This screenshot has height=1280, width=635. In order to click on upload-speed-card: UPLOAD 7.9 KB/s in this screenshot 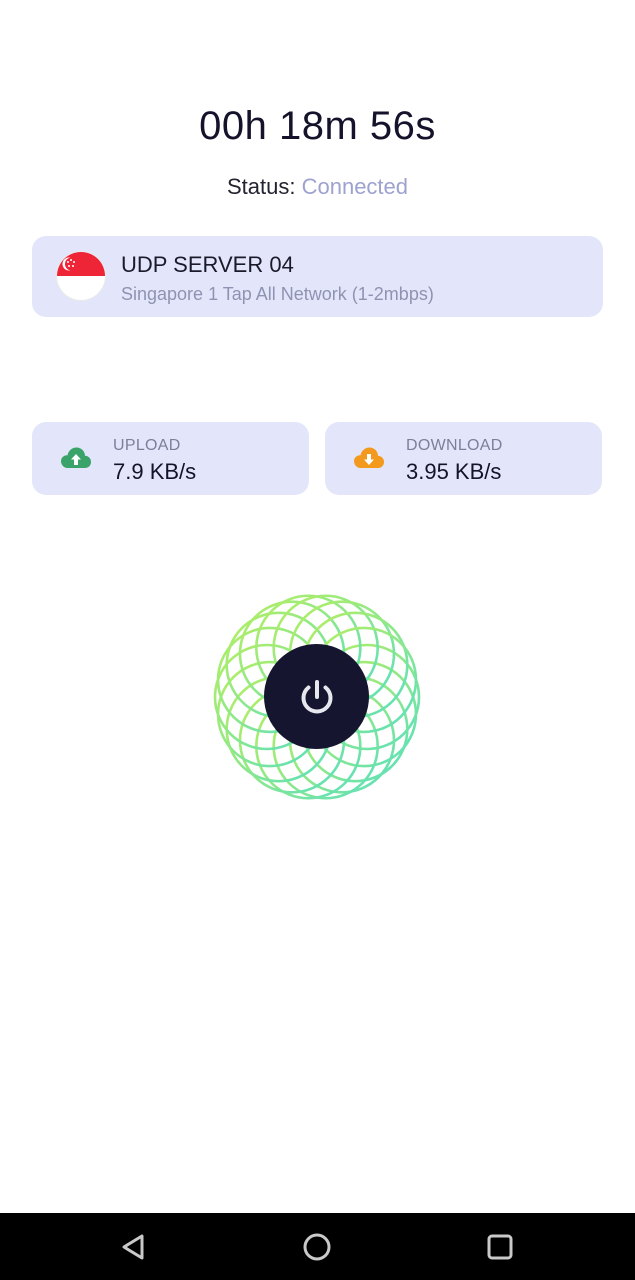, I will do `click(170, 458)`.